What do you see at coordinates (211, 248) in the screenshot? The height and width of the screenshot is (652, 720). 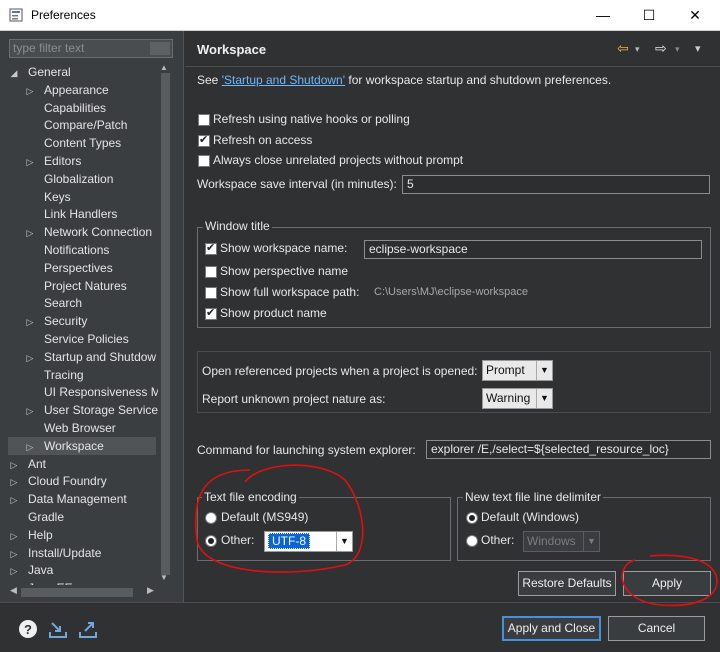 I see `show-workspace-name-checkbox` at bounding box center [211, 248].